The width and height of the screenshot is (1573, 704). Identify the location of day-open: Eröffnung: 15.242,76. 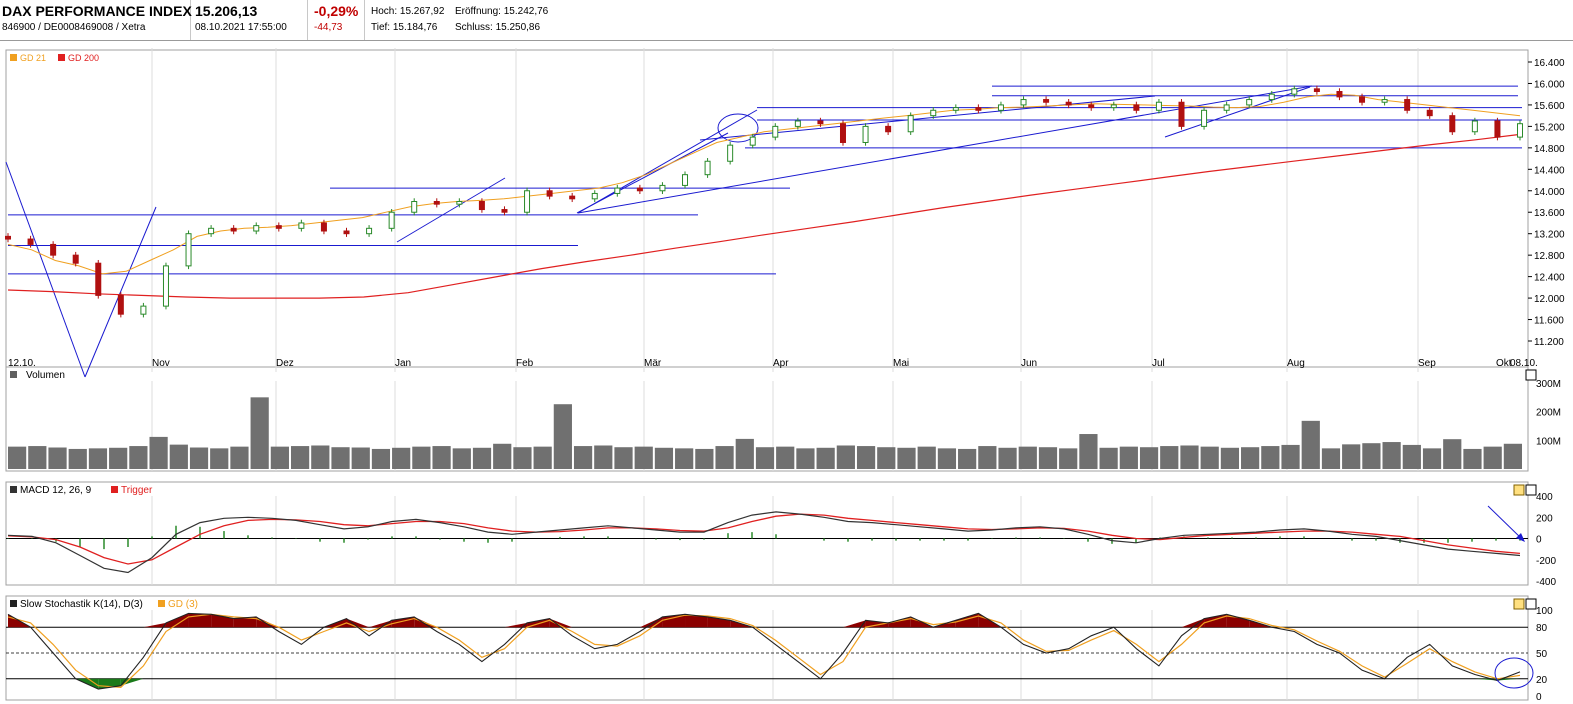
(502, 11).